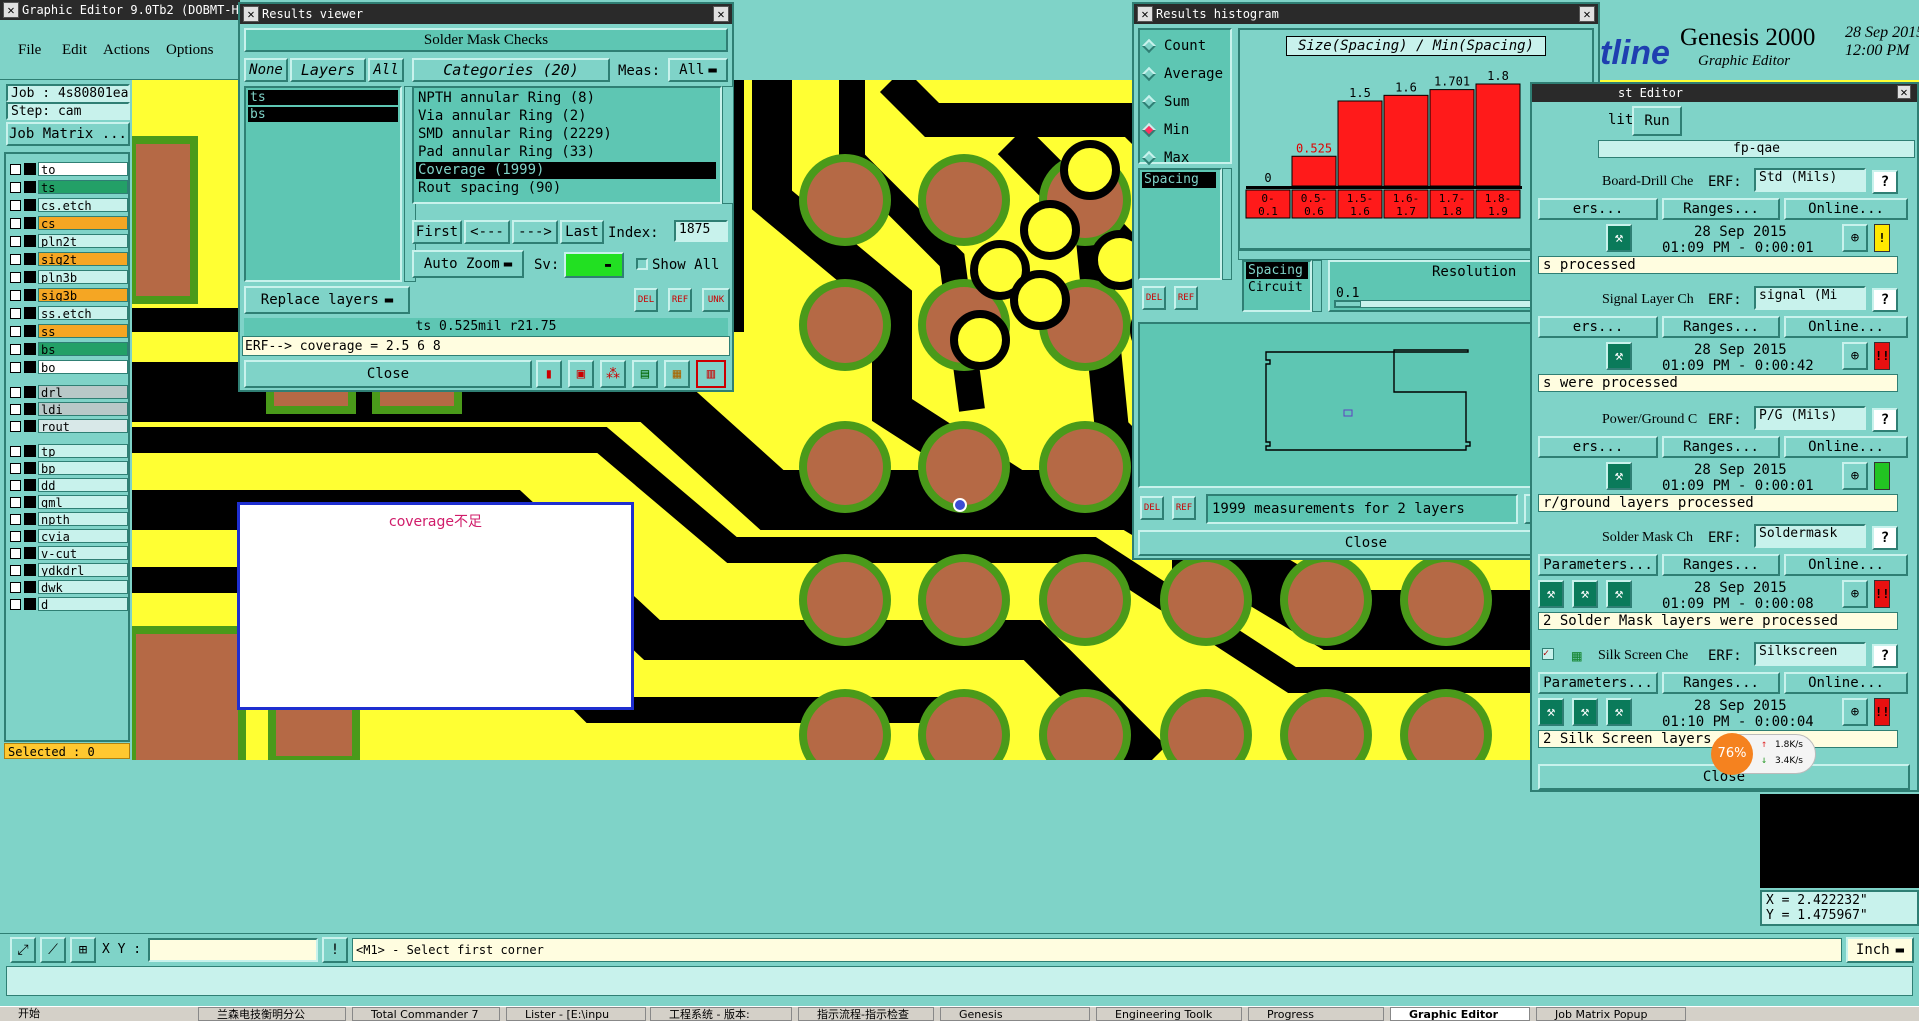 The width and height of the screenshot is (1919, 1021). I want to click on taskbar-item: Lister - [E:\inpu, so click(576, 1014).